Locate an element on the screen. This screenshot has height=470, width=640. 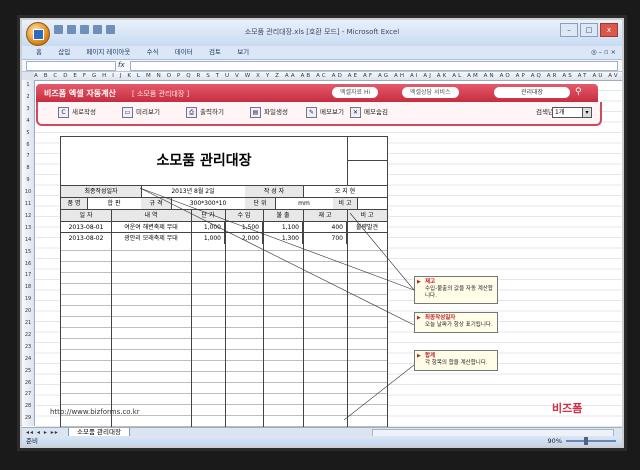
zoom-level: 90% is located at coordinates (554, 441).